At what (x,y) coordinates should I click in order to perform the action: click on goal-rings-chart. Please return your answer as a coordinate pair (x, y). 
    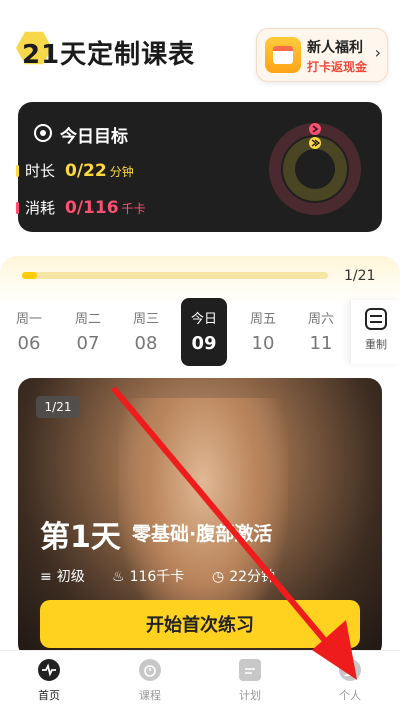
    Looking at the image, I should click on (315, 169).